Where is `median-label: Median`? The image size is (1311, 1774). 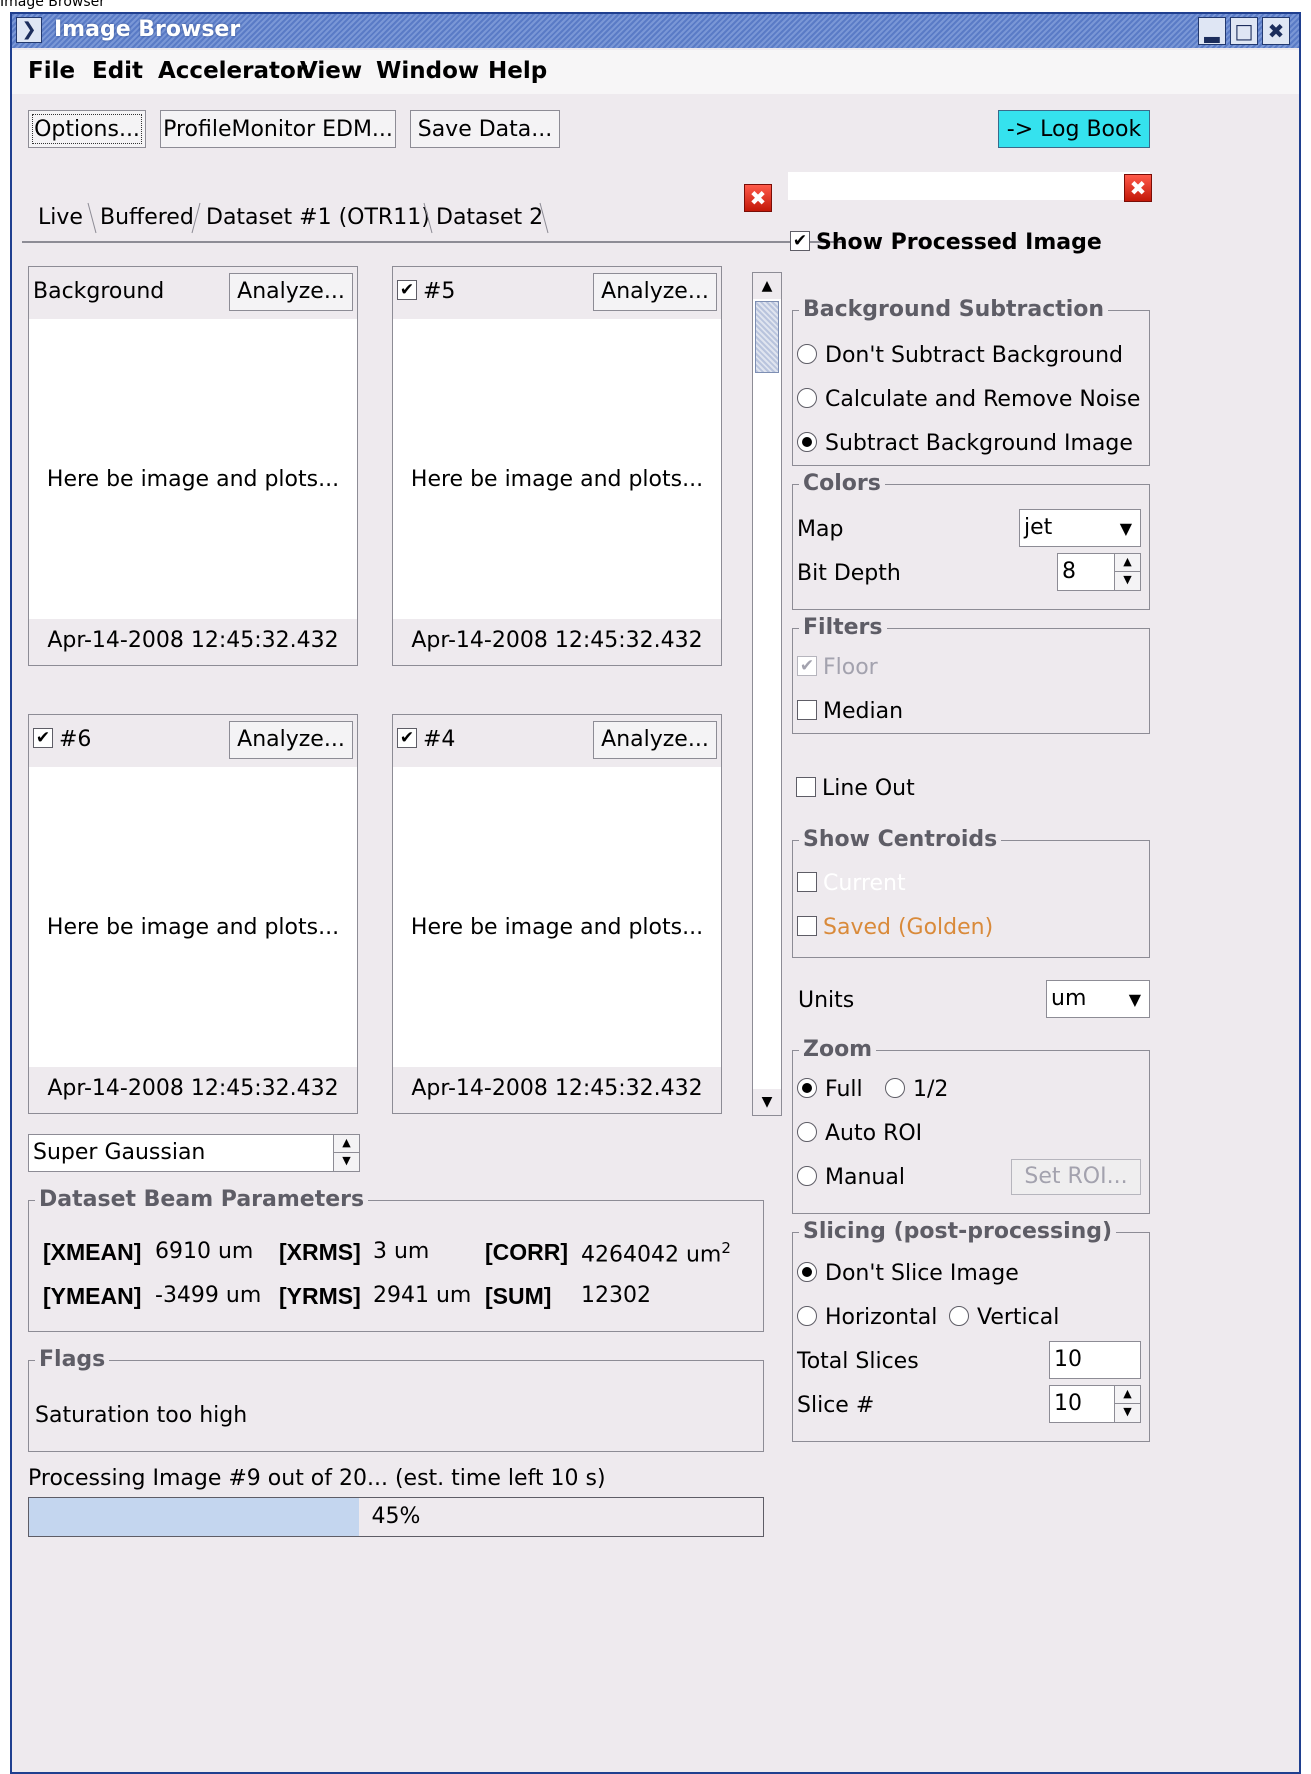
median-label: Median is located at coordinates (863, 711).